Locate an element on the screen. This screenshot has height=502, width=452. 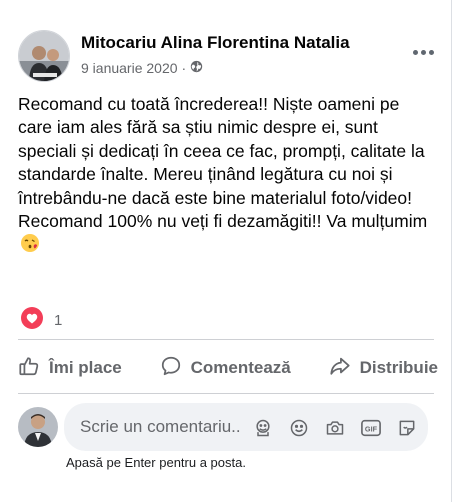
share-button: Distribuie is located at coordinates (383, 368).